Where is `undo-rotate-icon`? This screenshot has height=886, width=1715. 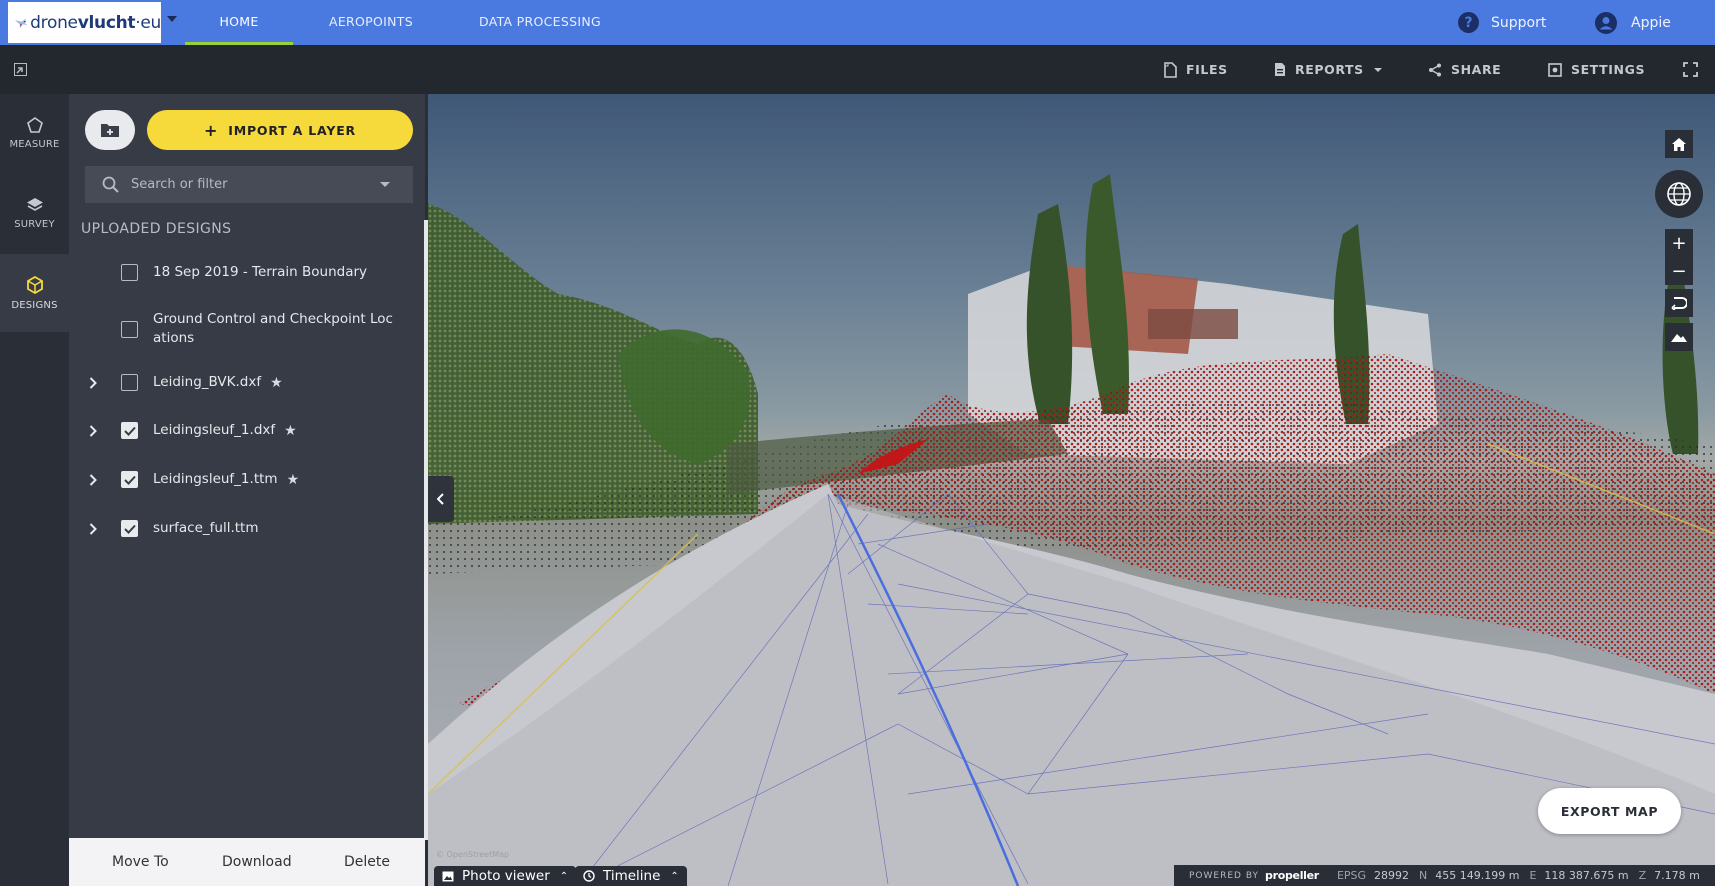
undo-rotate-icon is located at coordinates (1679, 303).